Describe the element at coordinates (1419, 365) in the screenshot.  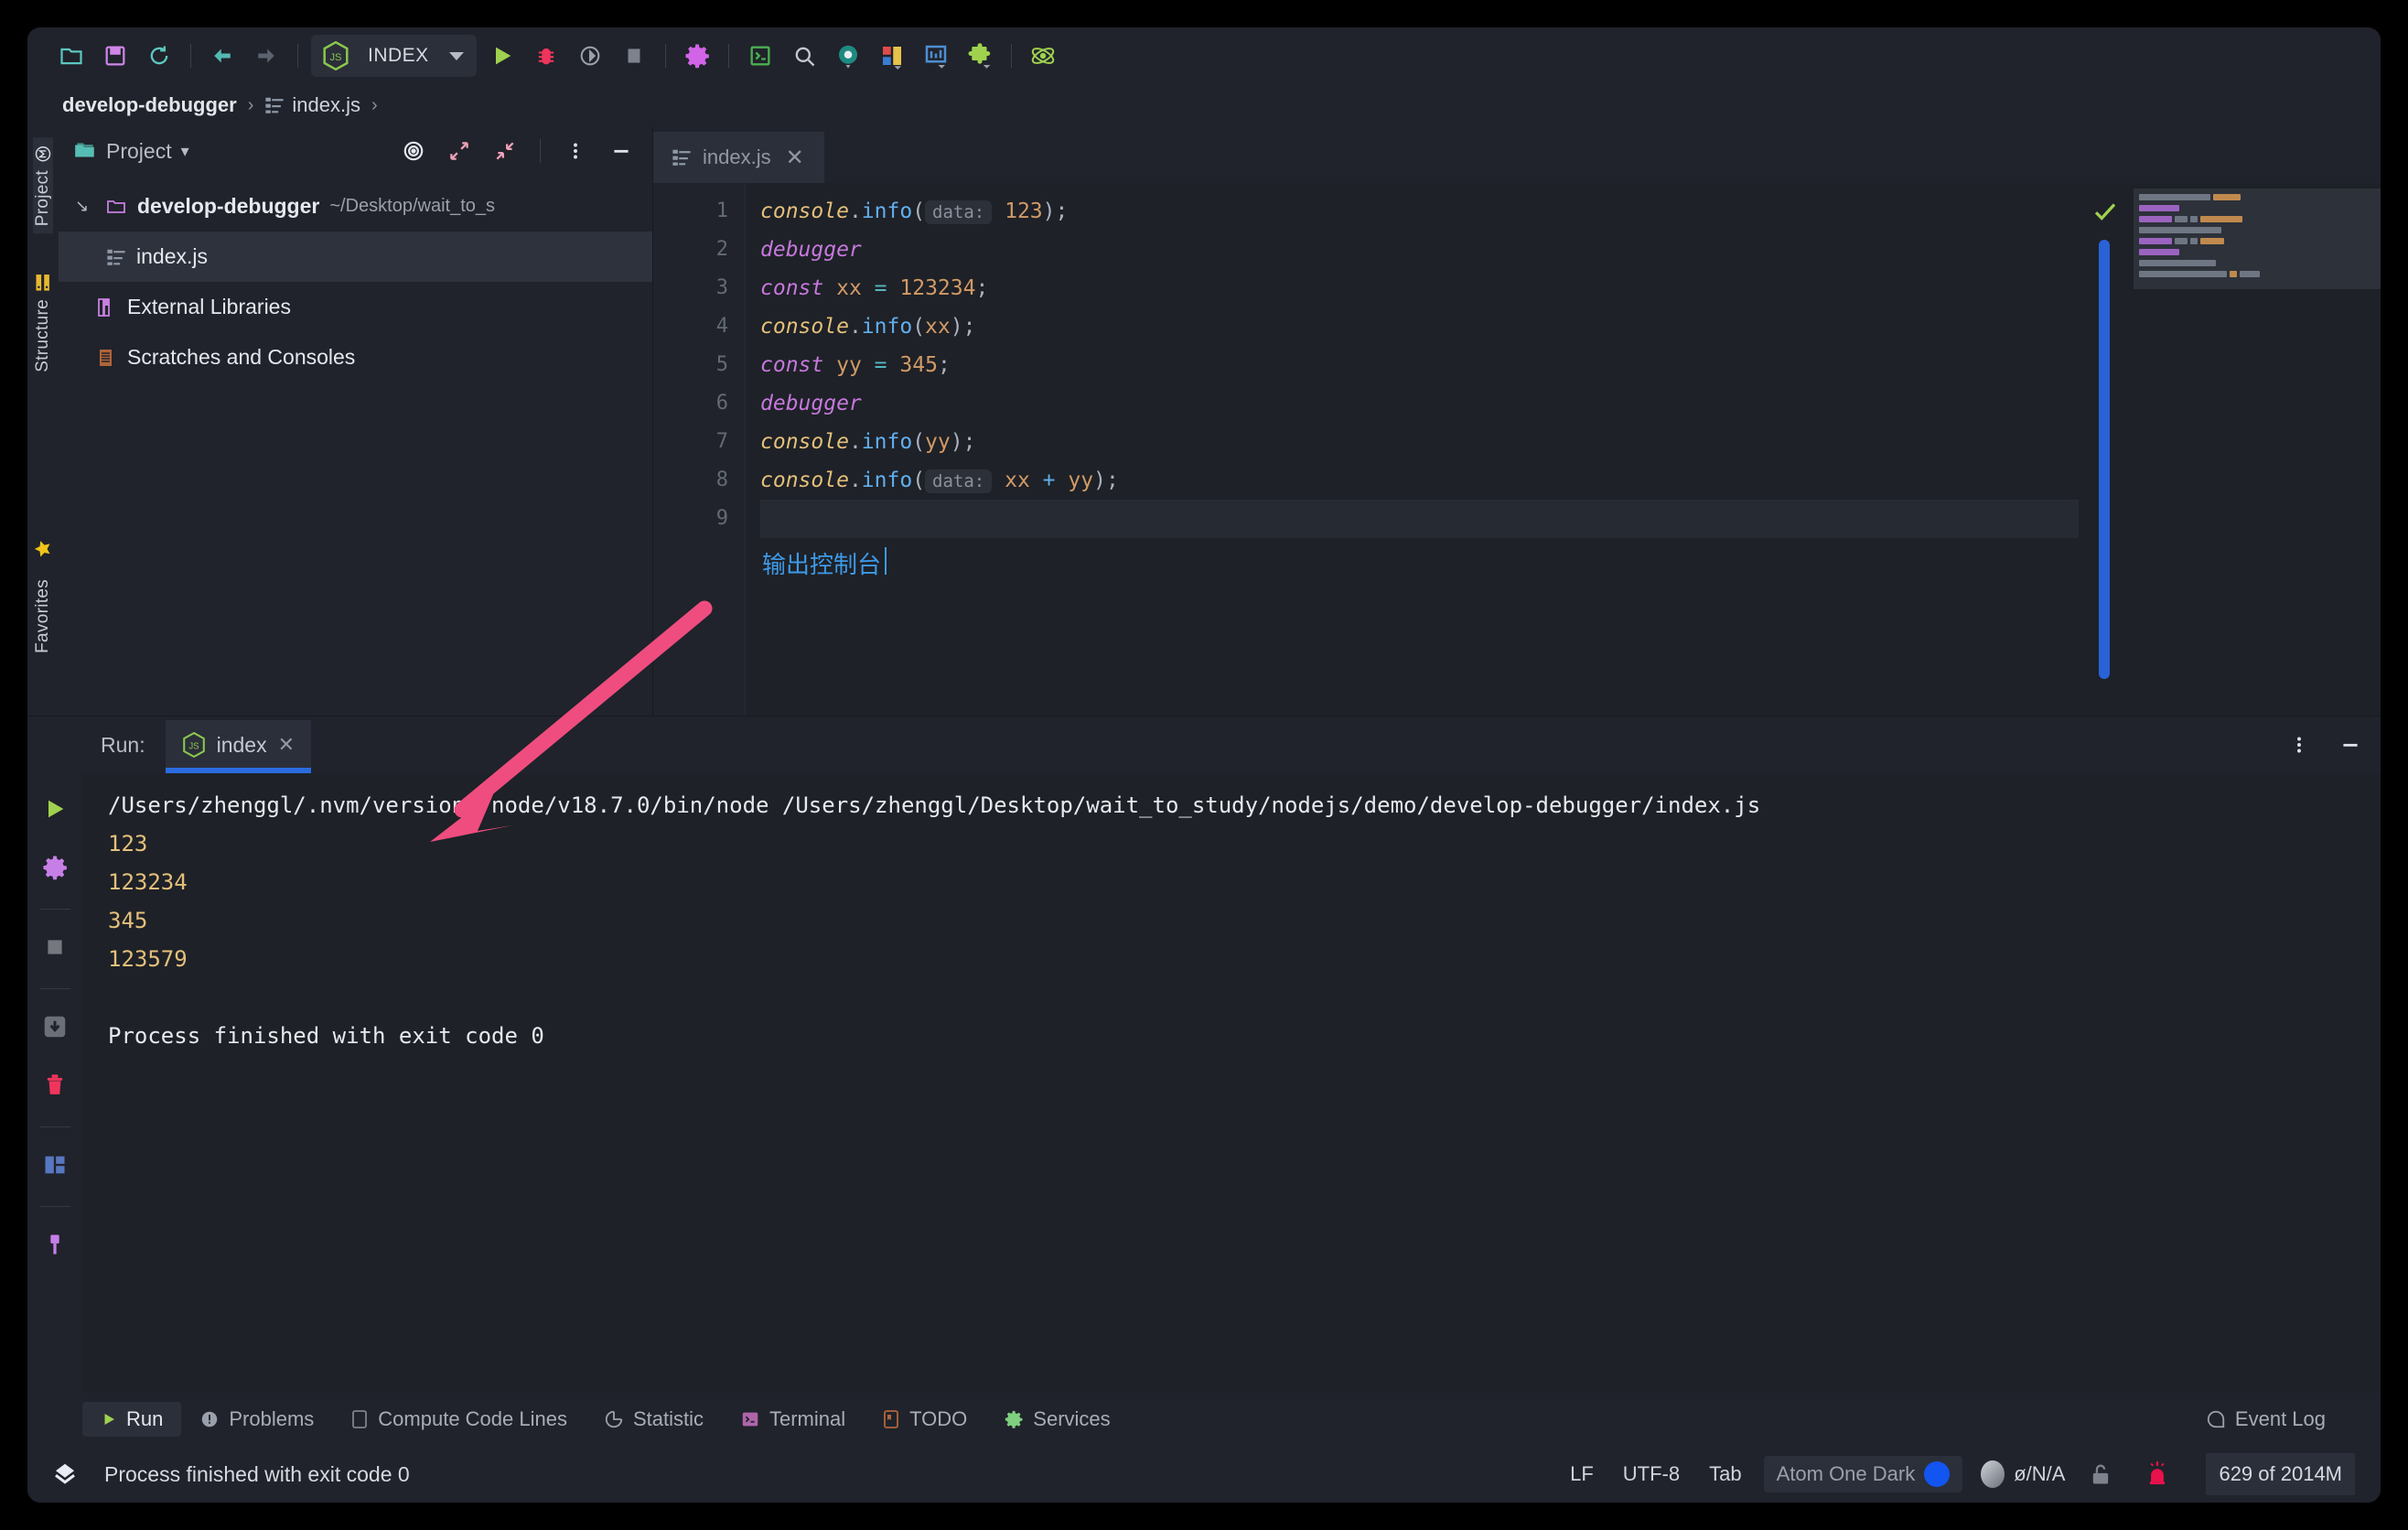
I see `code-line: const yy = 345;` at that location.